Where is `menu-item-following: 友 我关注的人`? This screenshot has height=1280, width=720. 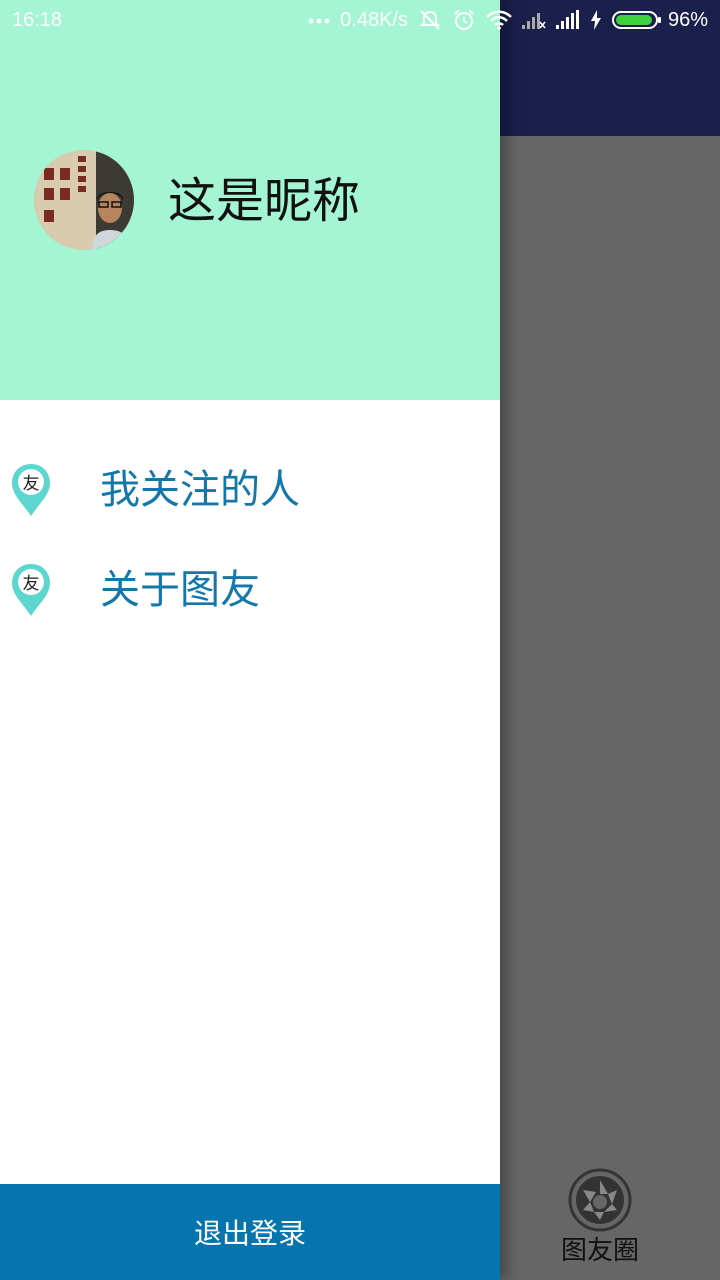 menu-item-following: 友 我关注的人 is located at coordinates (250, 490).